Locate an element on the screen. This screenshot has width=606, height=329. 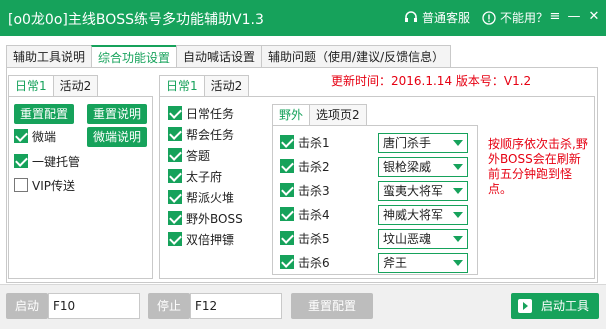
vip-teleport-checkbox: VIP传送 is located at coordinates (44, 185).